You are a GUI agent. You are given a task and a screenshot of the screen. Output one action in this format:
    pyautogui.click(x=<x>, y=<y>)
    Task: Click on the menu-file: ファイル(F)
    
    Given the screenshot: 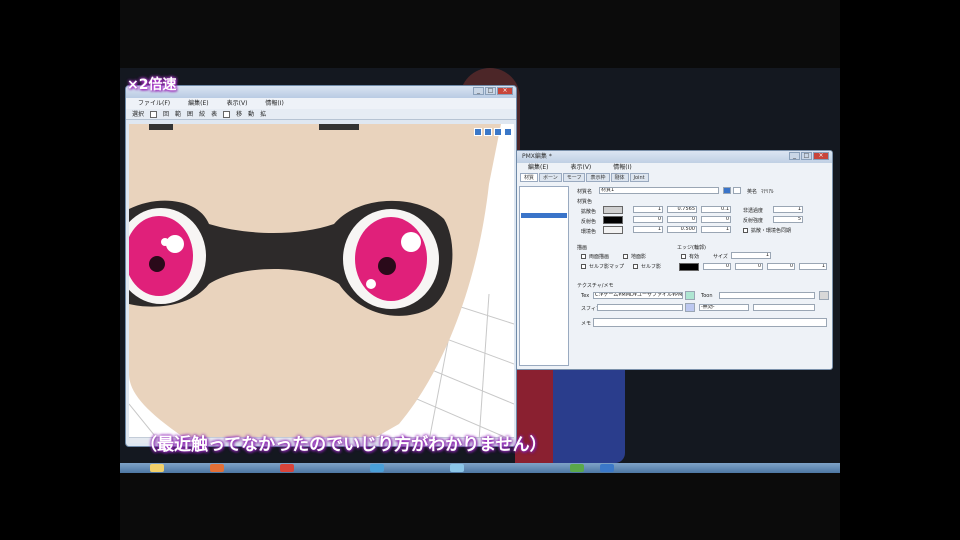 What is the action you would take?
    pyautogui.click(x=154, y=103)
    